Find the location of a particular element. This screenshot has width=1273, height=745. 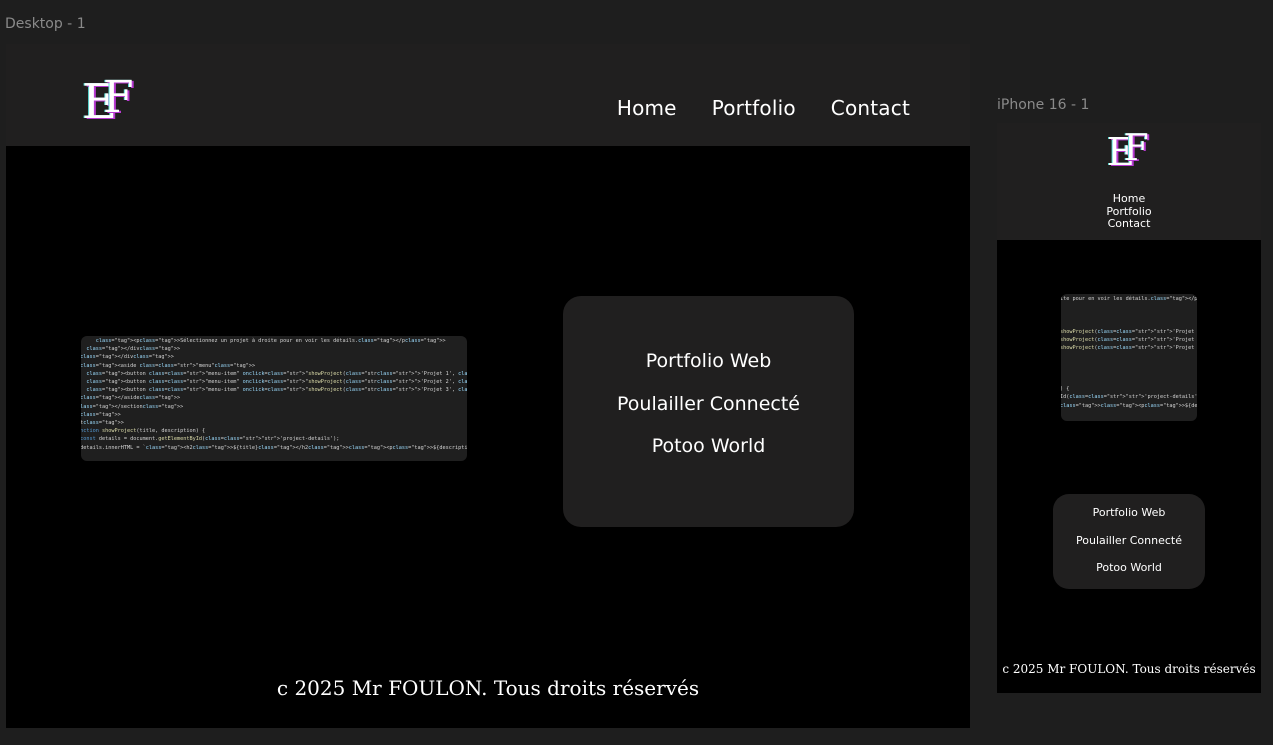

project-item-portfolio-web: Portfolio Web is located at coordinates (709, 371).